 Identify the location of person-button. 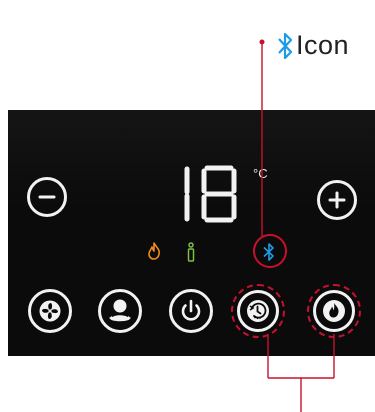
(120, 311).